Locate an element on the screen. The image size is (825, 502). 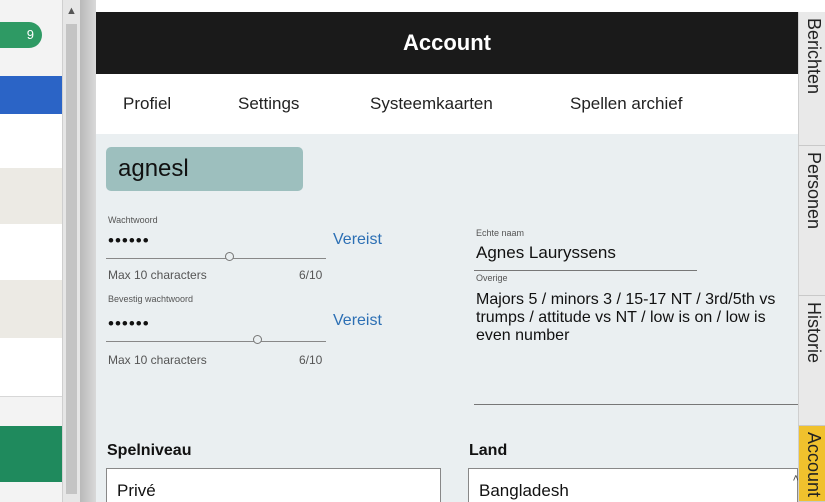
side-tabs: Berichten Personen Historie Account is located at coordinates (811, 257).